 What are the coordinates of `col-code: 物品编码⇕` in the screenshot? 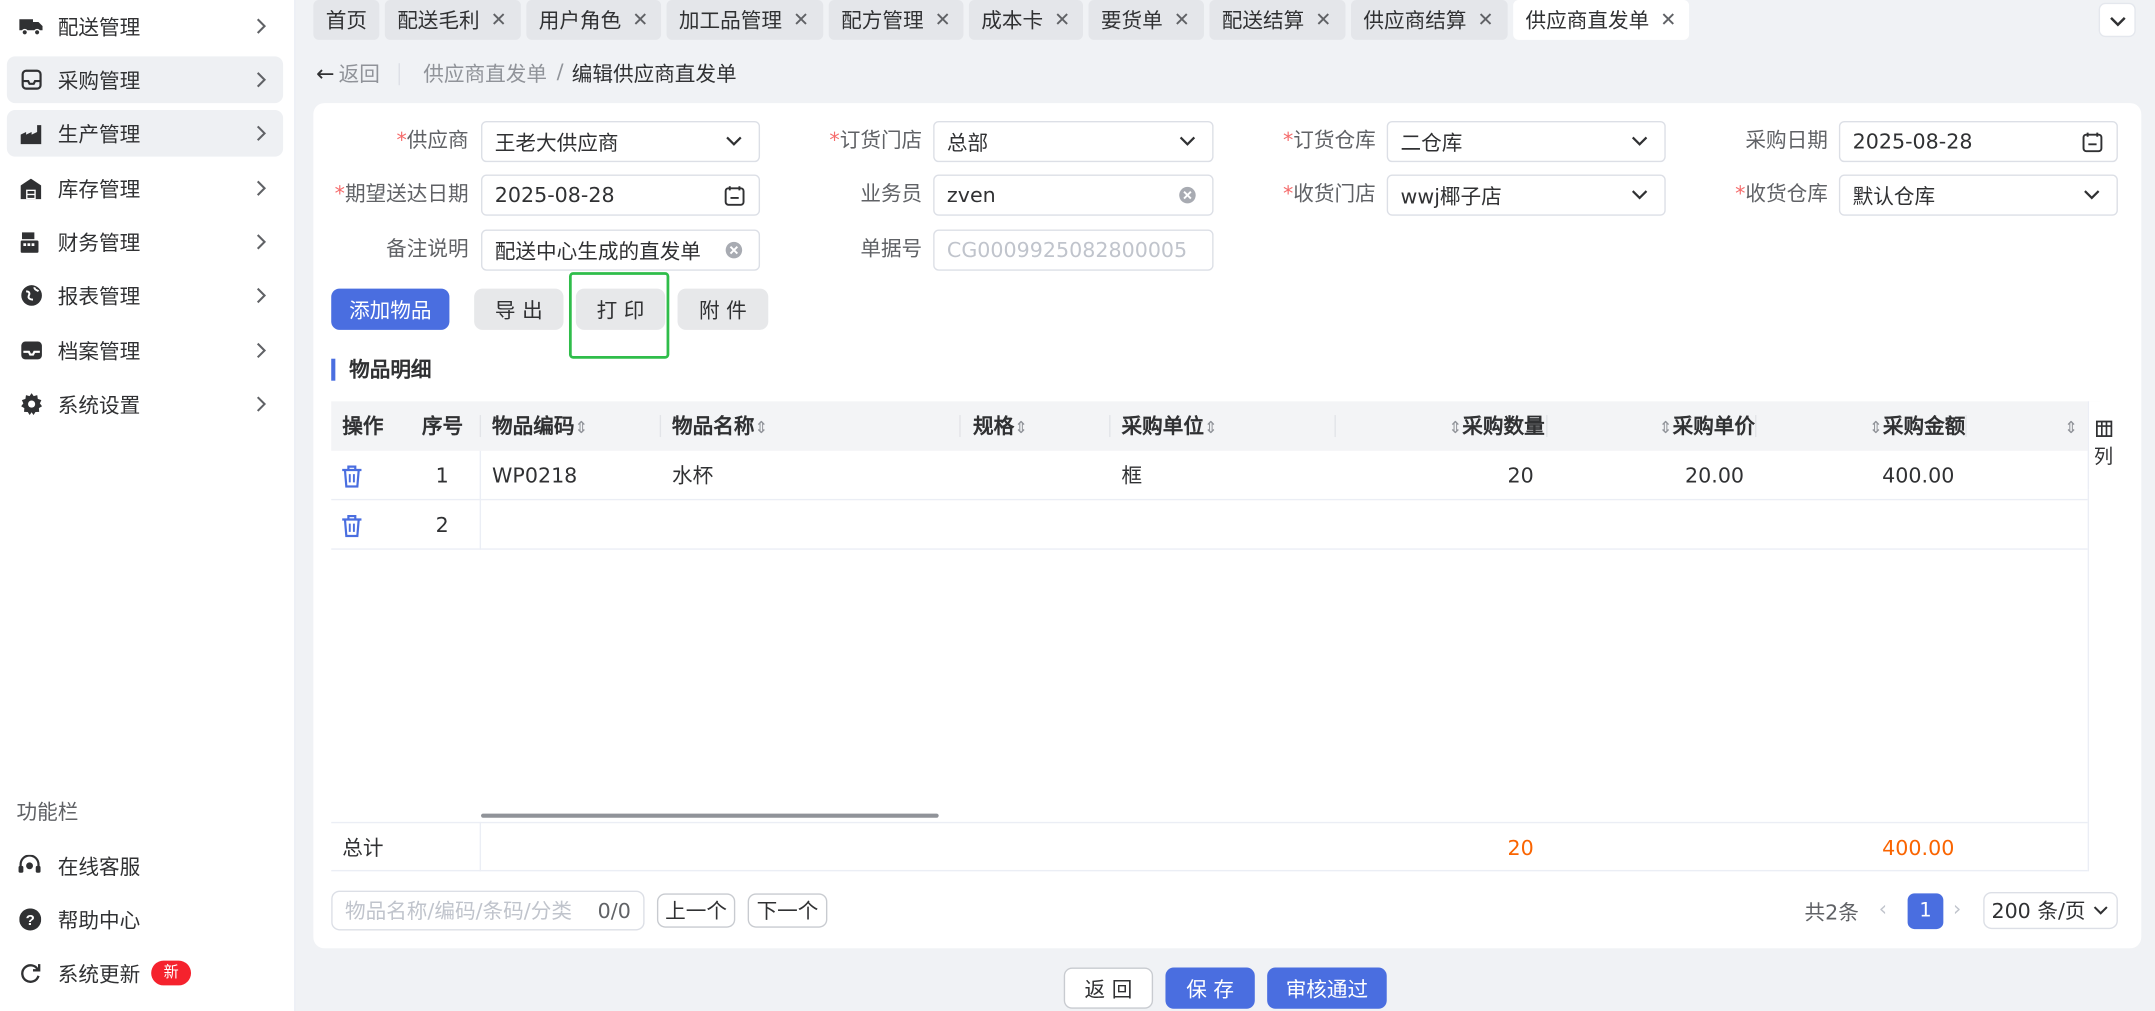 It's located at (540, 425).